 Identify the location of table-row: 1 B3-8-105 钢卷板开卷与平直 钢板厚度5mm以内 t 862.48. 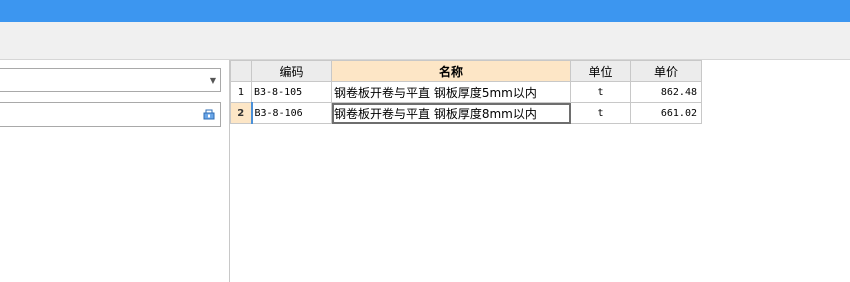
(466, 92).